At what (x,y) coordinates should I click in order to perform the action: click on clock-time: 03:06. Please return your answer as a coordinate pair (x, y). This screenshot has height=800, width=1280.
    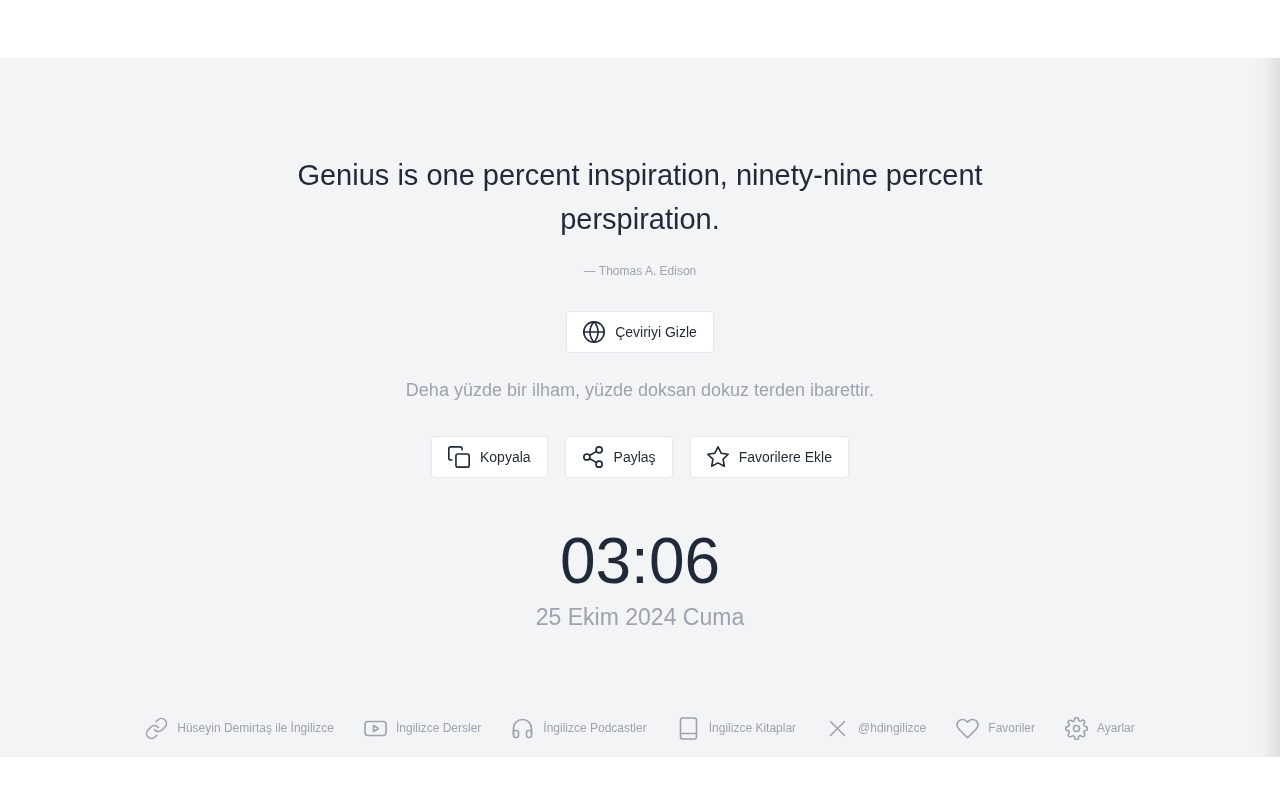
    Looking at the image, I should click on (640, 561).